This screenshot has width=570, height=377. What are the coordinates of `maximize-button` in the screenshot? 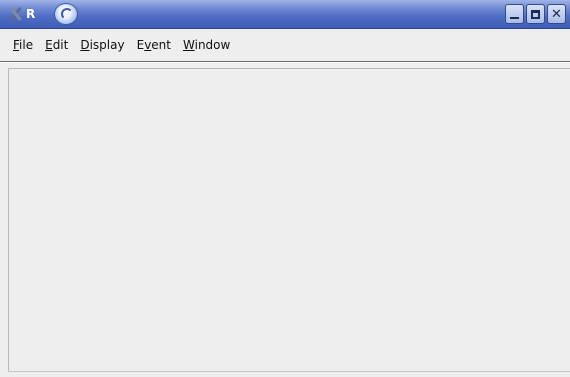 It's located at (535, 14).